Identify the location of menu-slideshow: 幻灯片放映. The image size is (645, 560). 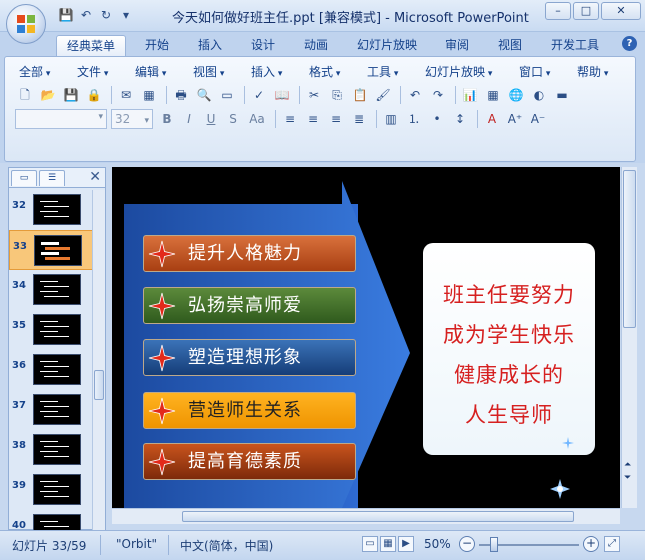
(458, 71).